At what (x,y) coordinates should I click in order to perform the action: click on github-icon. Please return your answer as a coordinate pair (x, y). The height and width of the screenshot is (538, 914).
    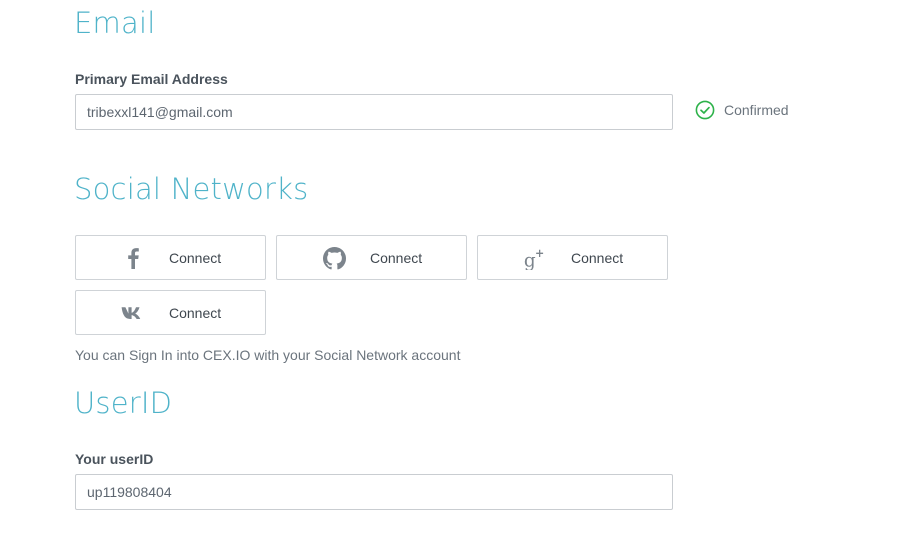
    Looking at the image, I should click on (334, 257).